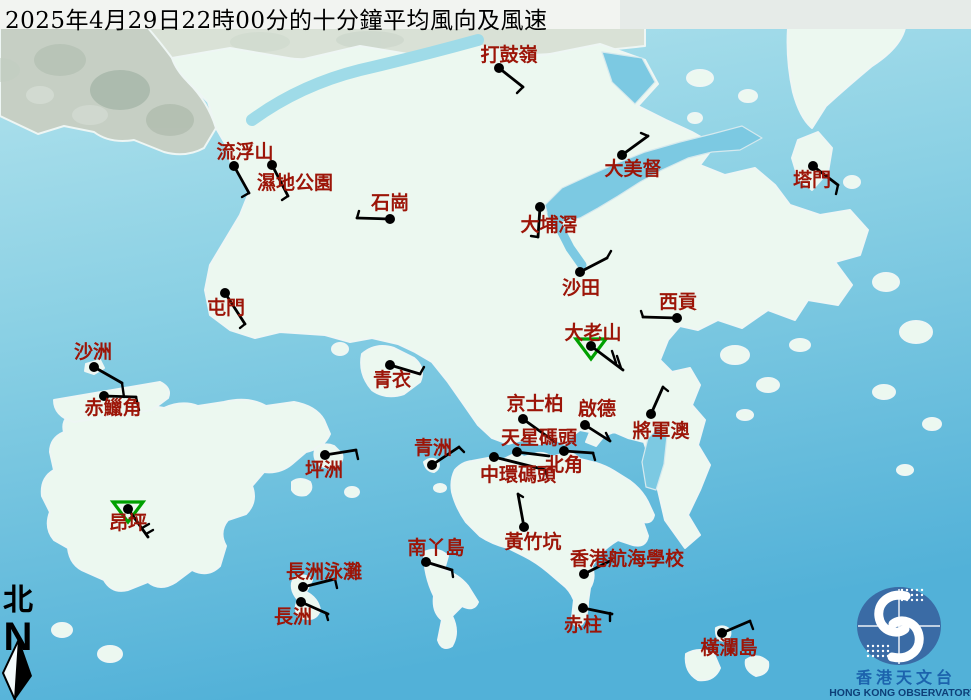 Image resolution: width=971 pixels, height=700 pixels. What do you see at coordinates (548, 224) in the screenshot?
I see `station-label: 大埔滘` at bounding box center [548, 224].